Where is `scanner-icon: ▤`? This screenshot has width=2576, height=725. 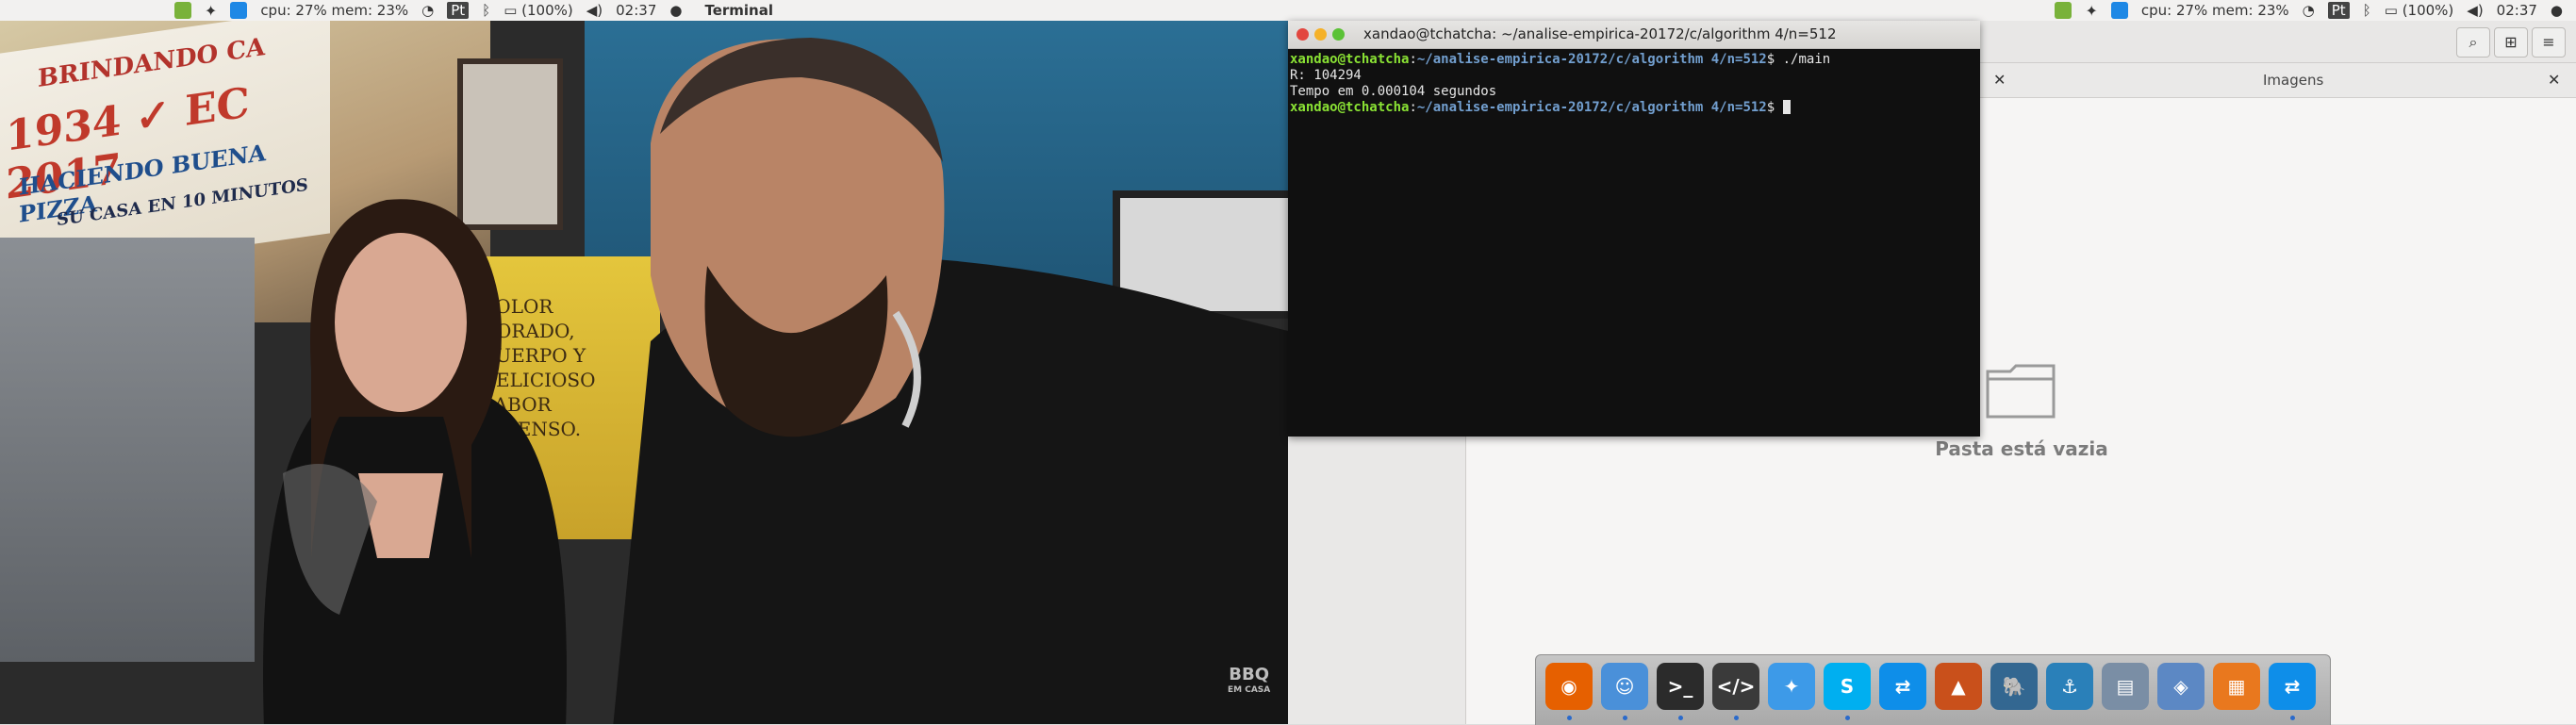 scanner-icon: ▤ is located at coordinates (2125, 687).